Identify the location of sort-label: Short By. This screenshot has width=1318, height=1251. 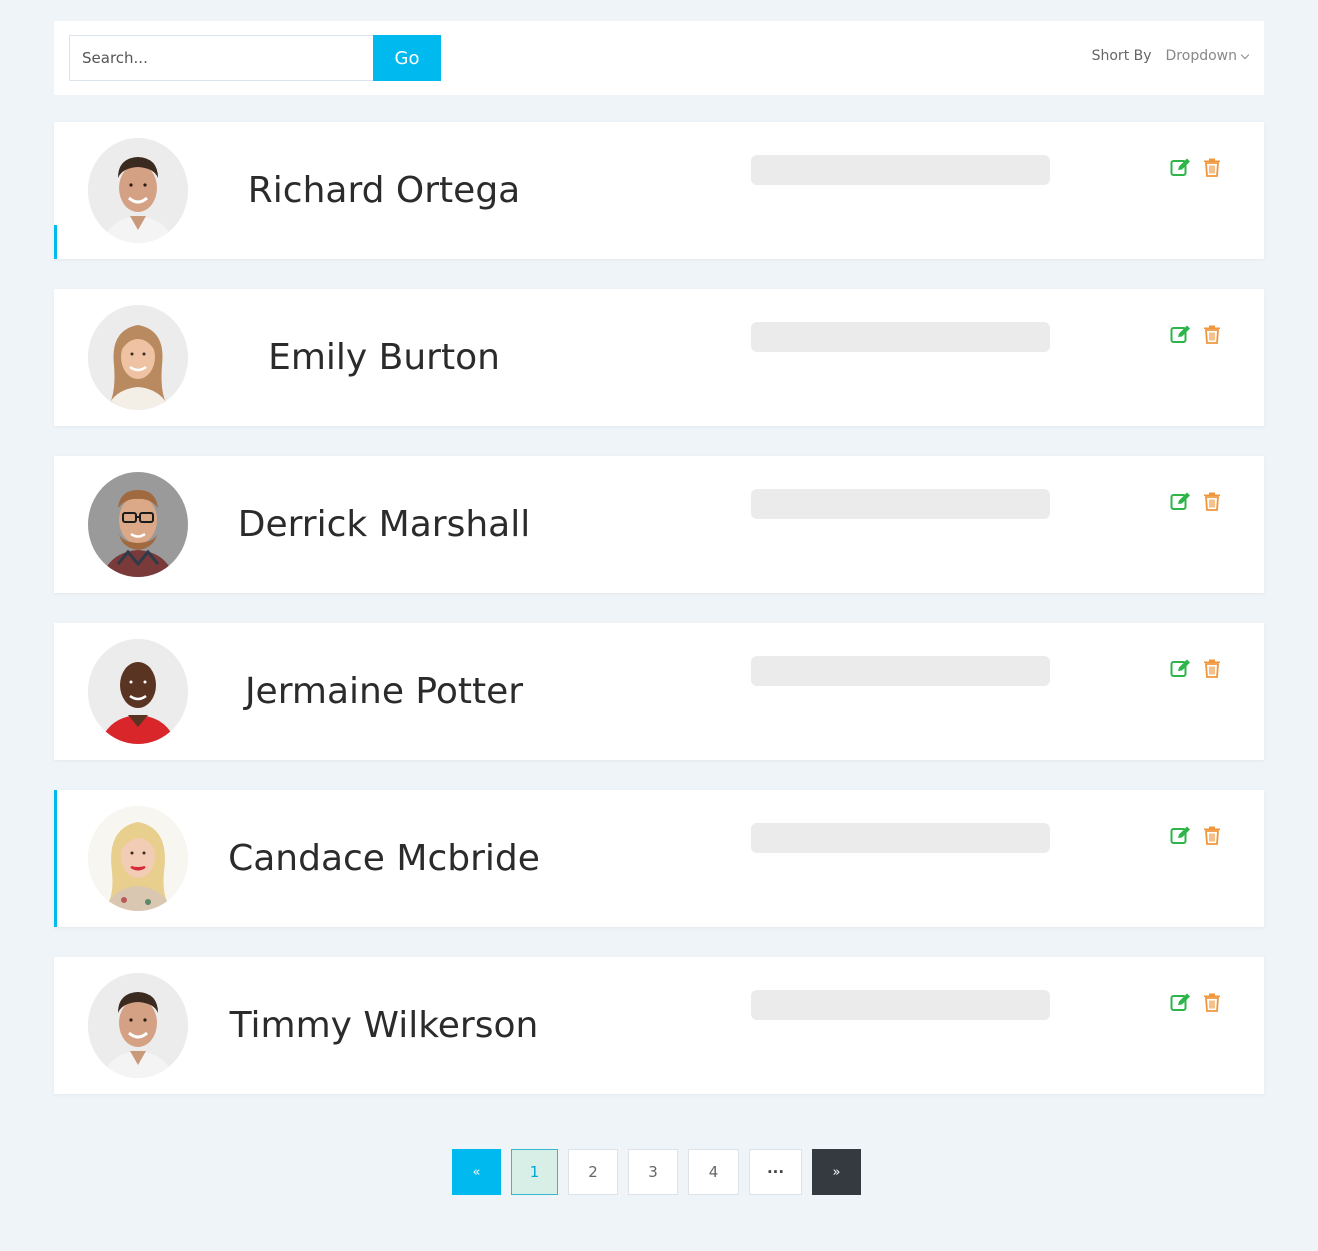
(1121, 56).